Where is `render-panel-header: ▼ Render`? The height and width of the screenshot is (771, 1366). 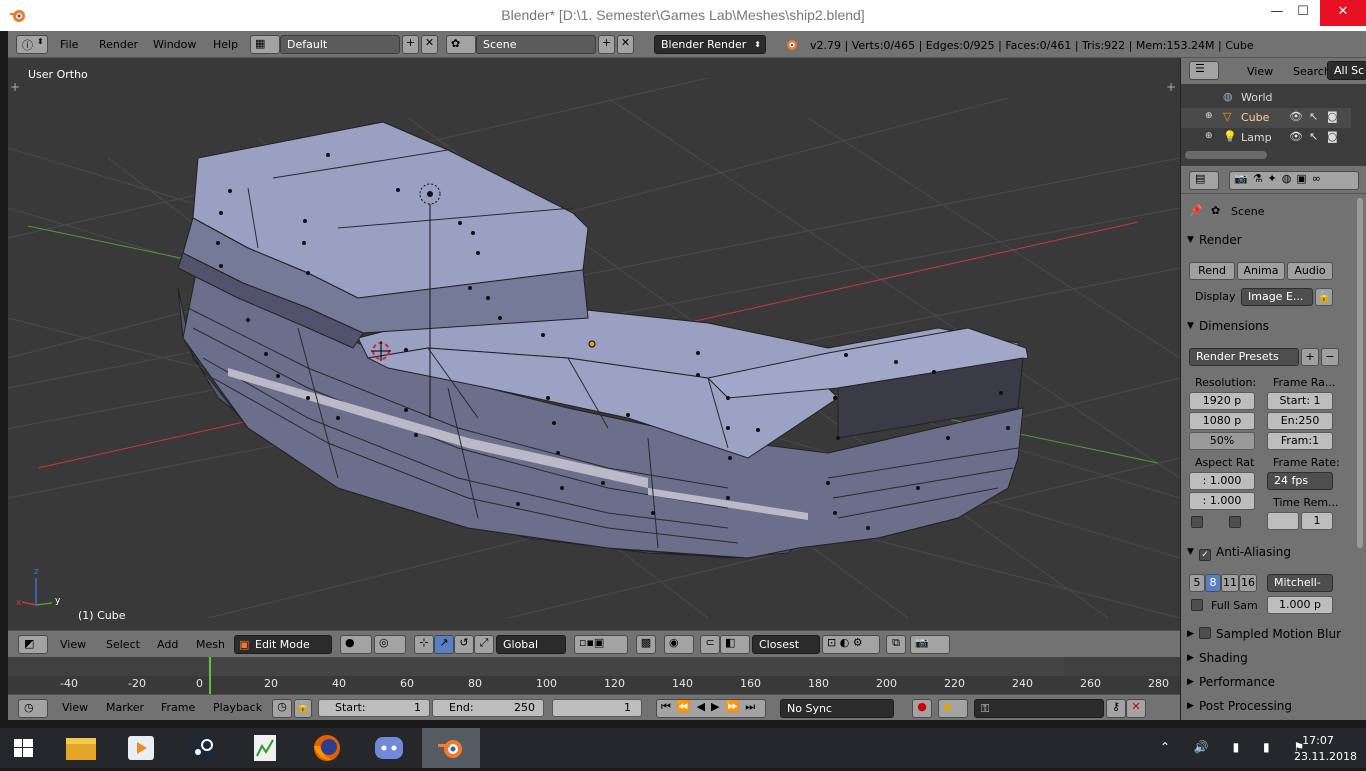
render-panel-header: ▼ Render is located at coordinates (1260, 240).